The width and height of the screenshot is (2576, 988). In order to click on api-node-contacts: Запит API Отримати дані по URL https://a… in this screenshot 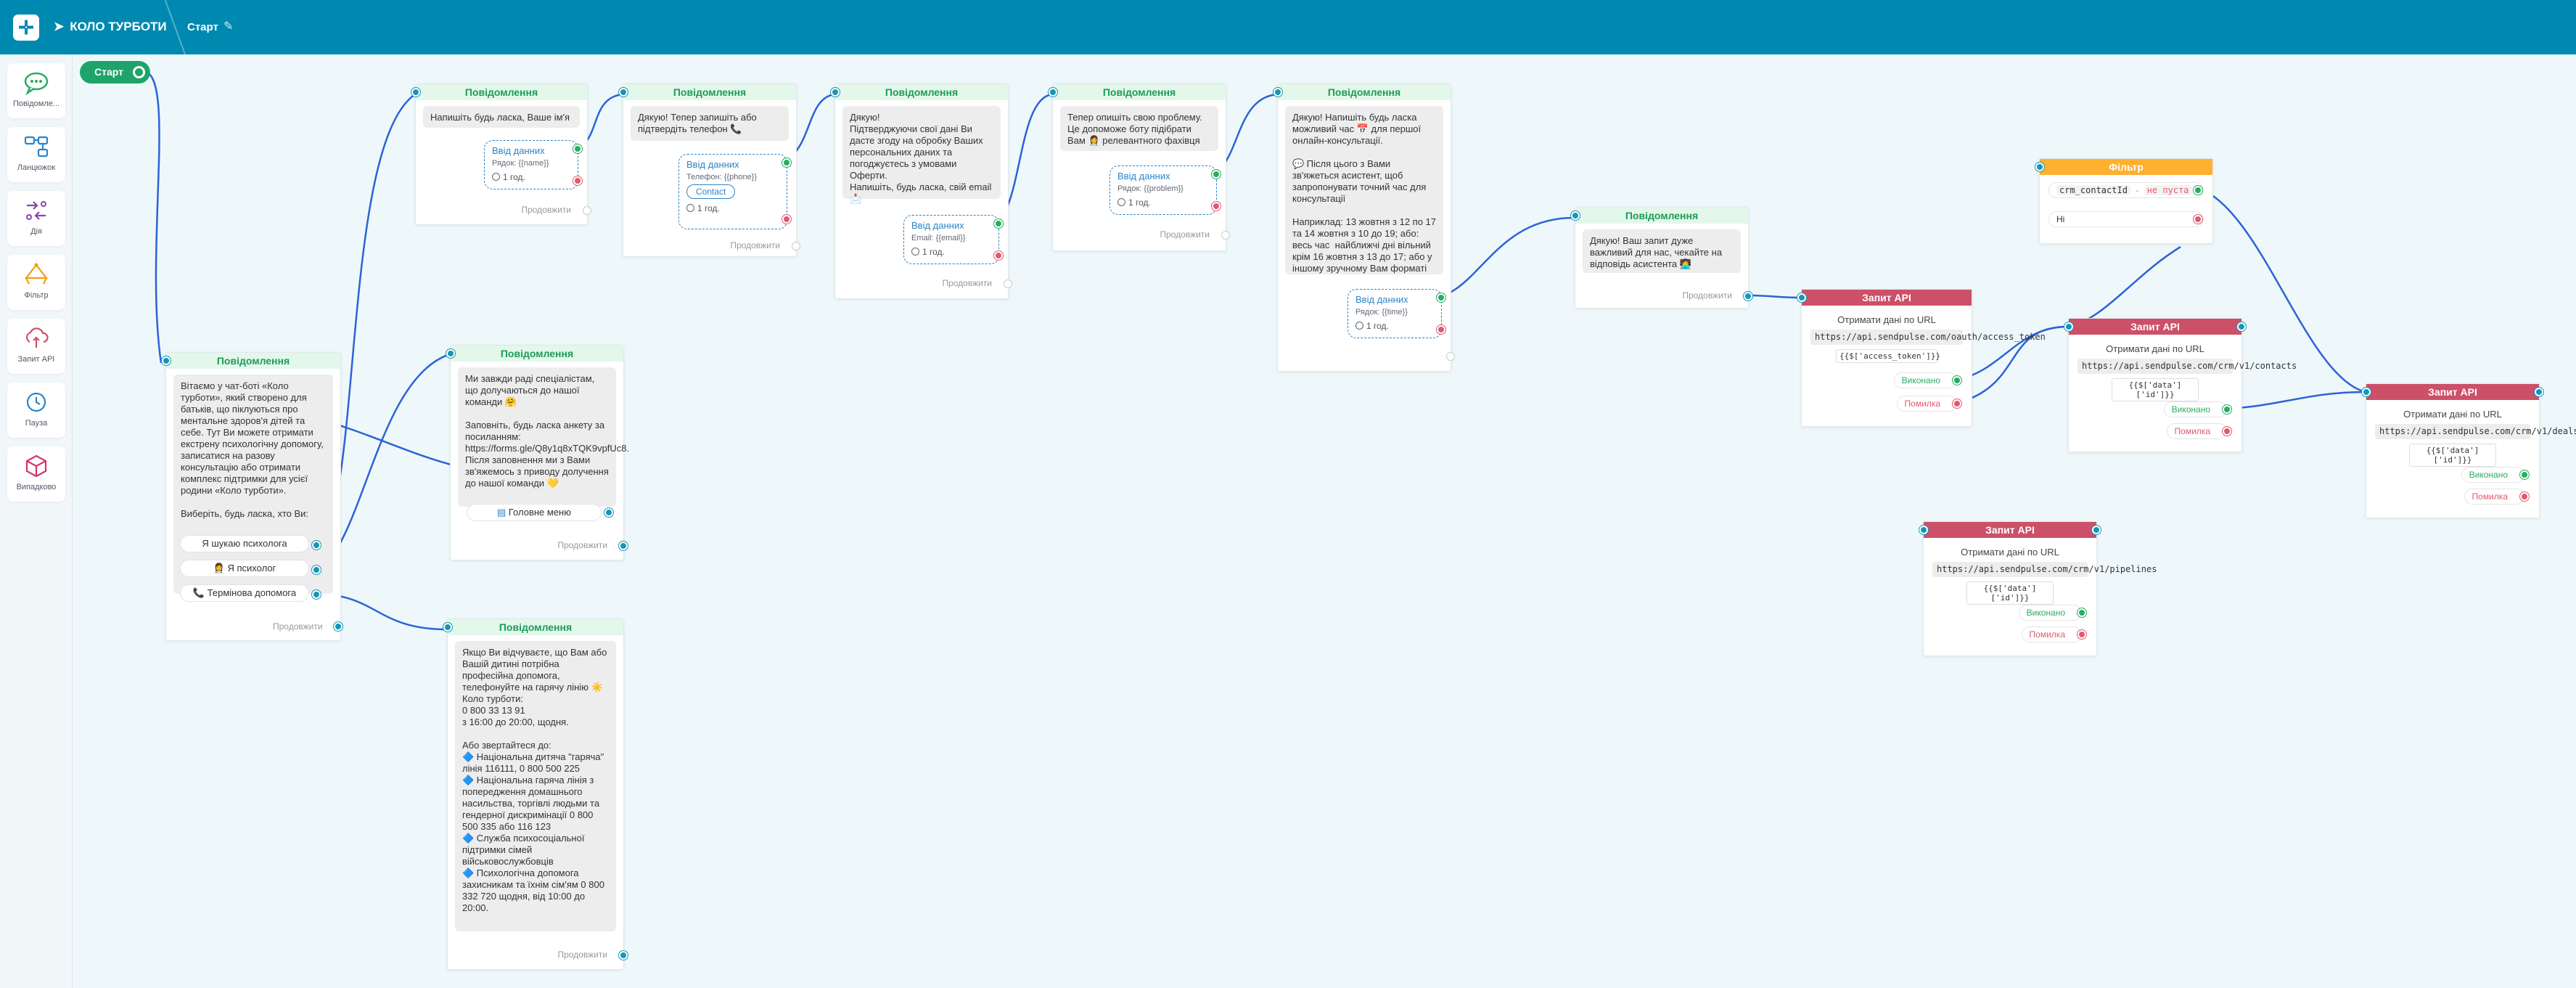, I will do `click(2180, 385)`.